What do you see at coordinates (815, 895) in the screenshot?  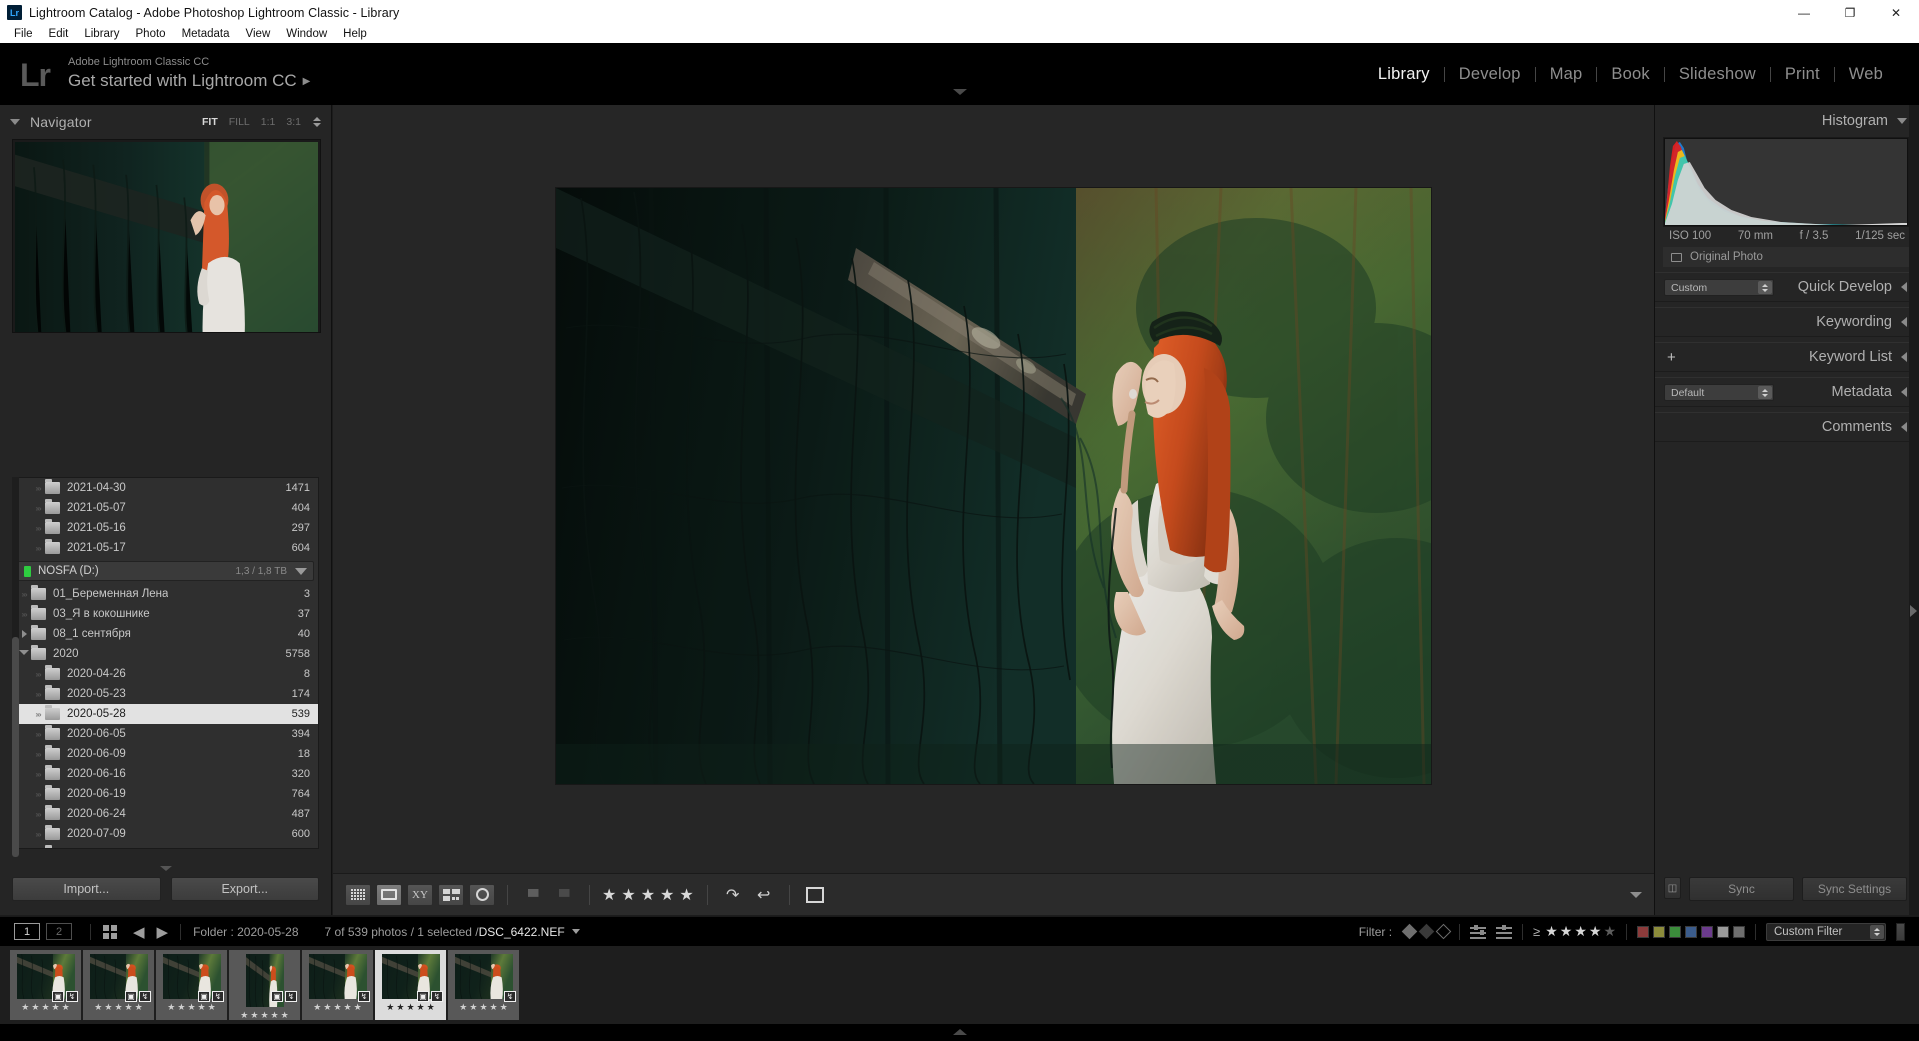 I see `crop-overlay-icon` at bounding box center [815, 895].